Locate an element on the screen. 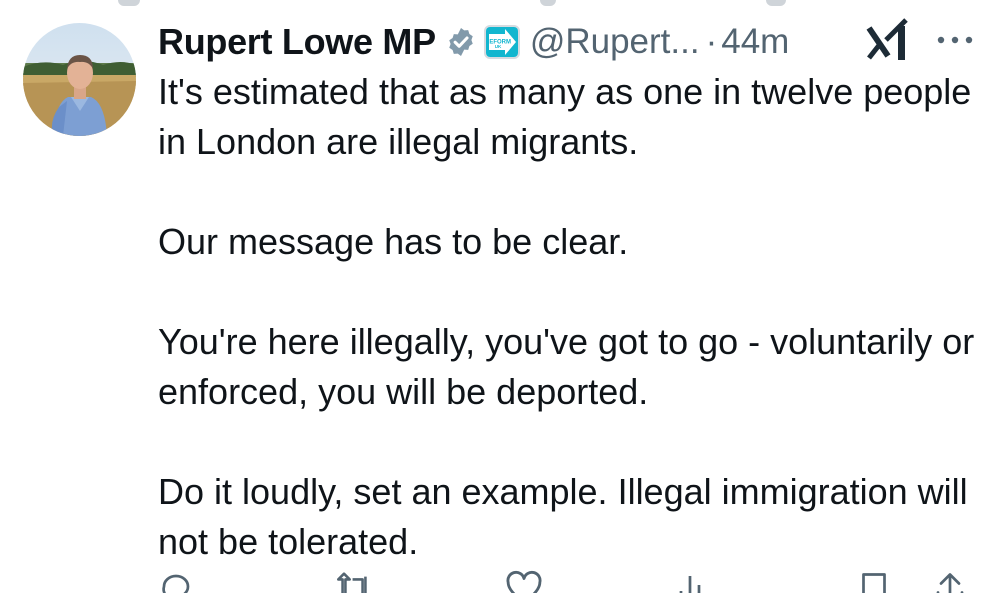  more-icon is located at coordinates (955, 40).